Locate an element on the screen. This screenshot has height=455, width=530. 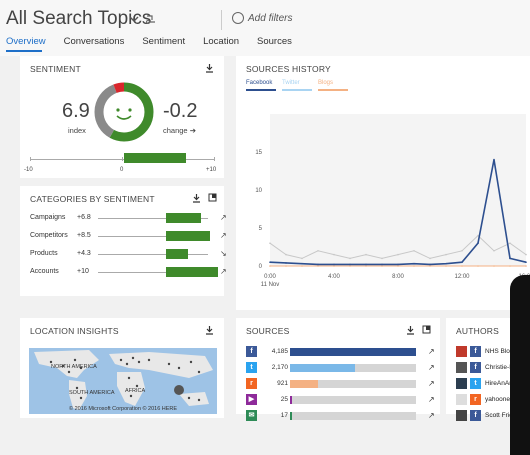
video-icon: ▶ is located at coordinates (251, 399).